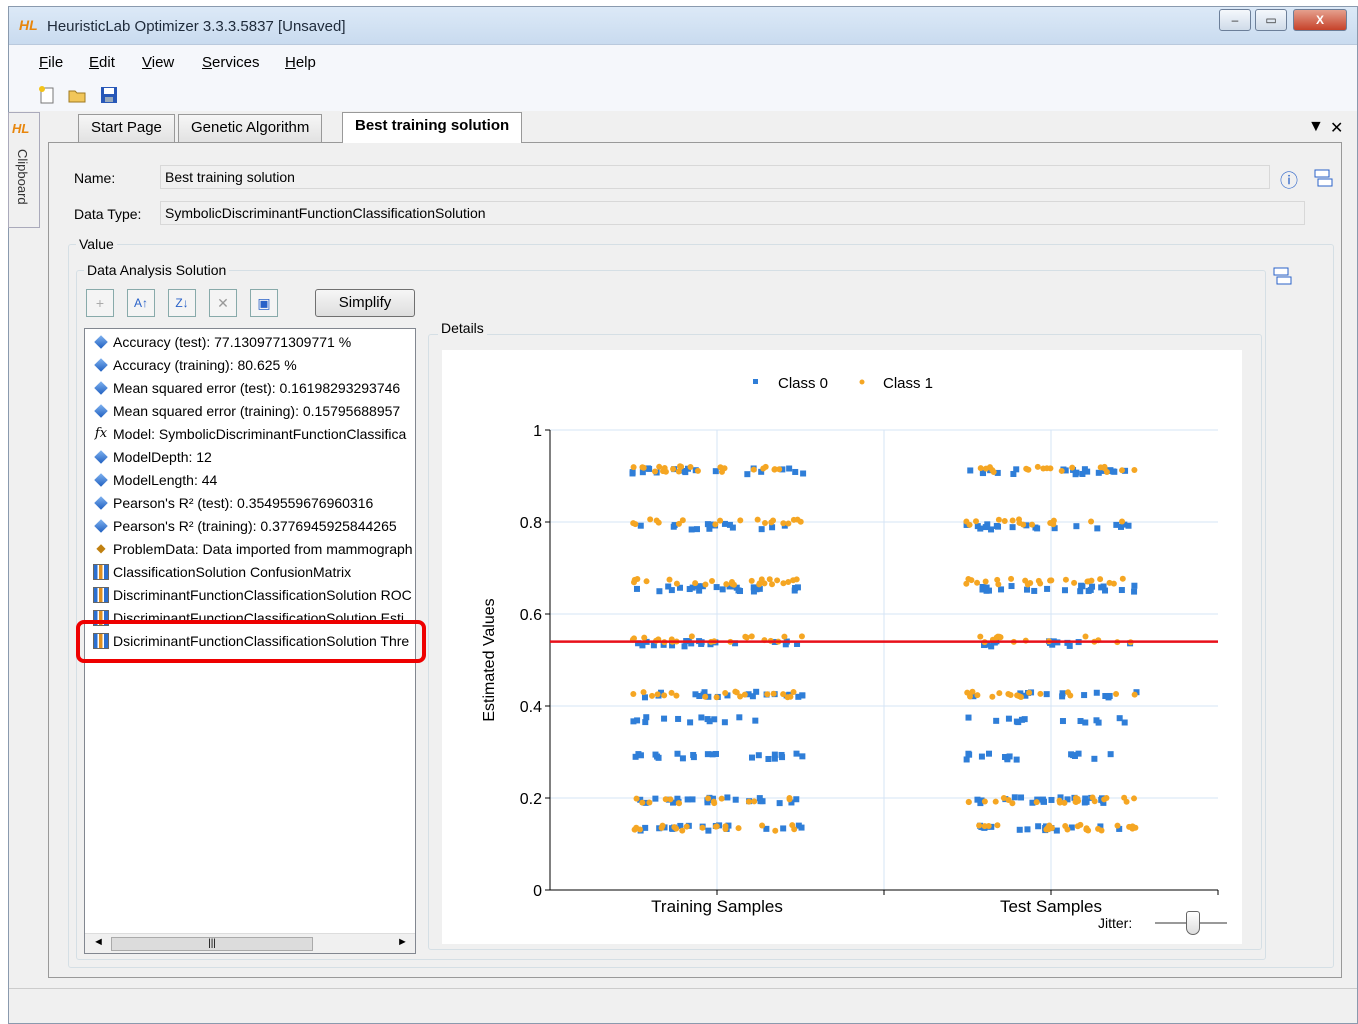 The image size is (1358, 1024). What do you see at coordinates (77, 95) in the screenshot?
I see `open-icon` at bounding box center [77, 95].